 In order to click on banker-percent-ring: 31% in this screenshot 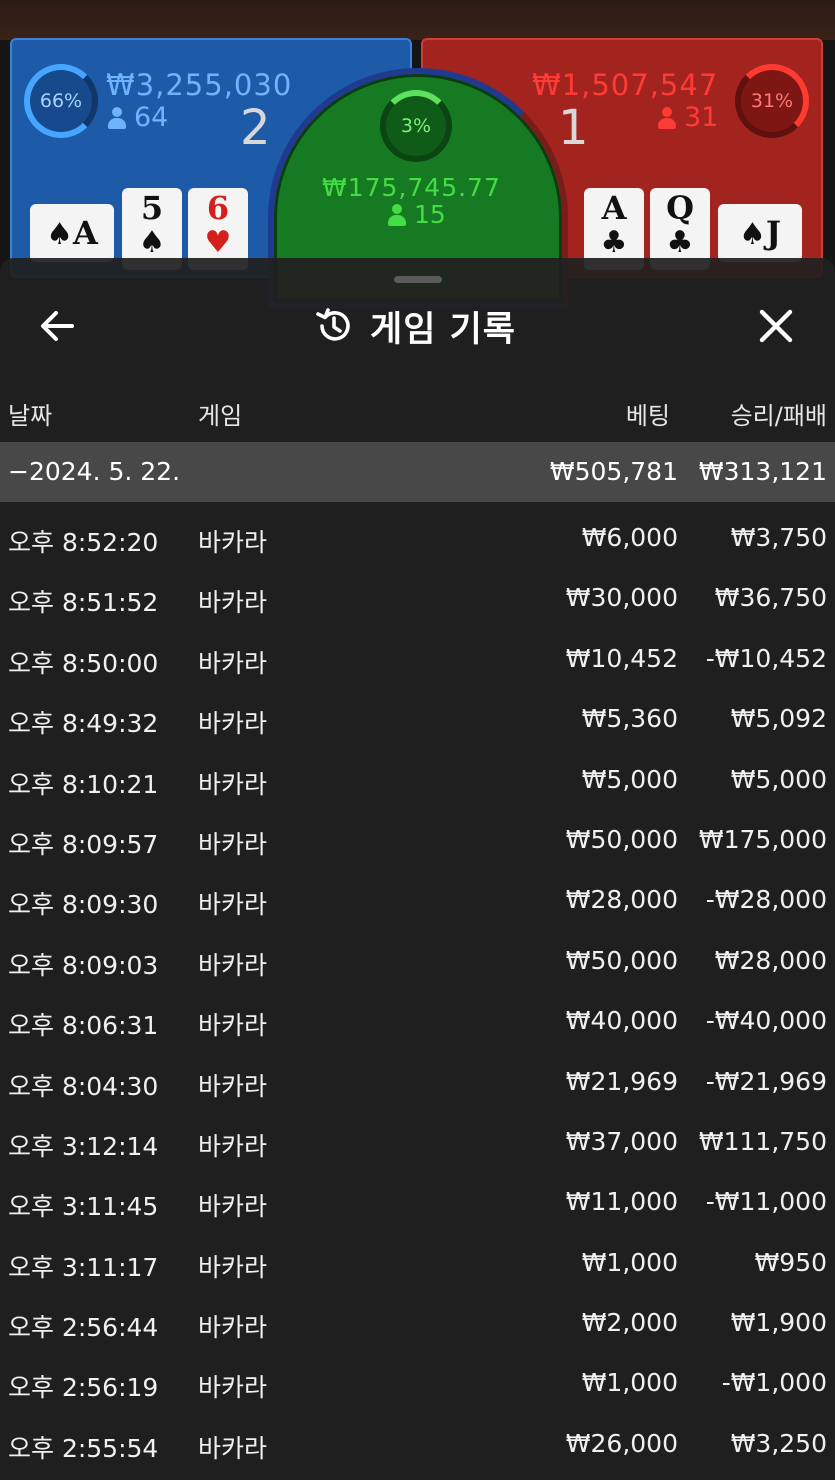, I will do `click(772, 101)`.